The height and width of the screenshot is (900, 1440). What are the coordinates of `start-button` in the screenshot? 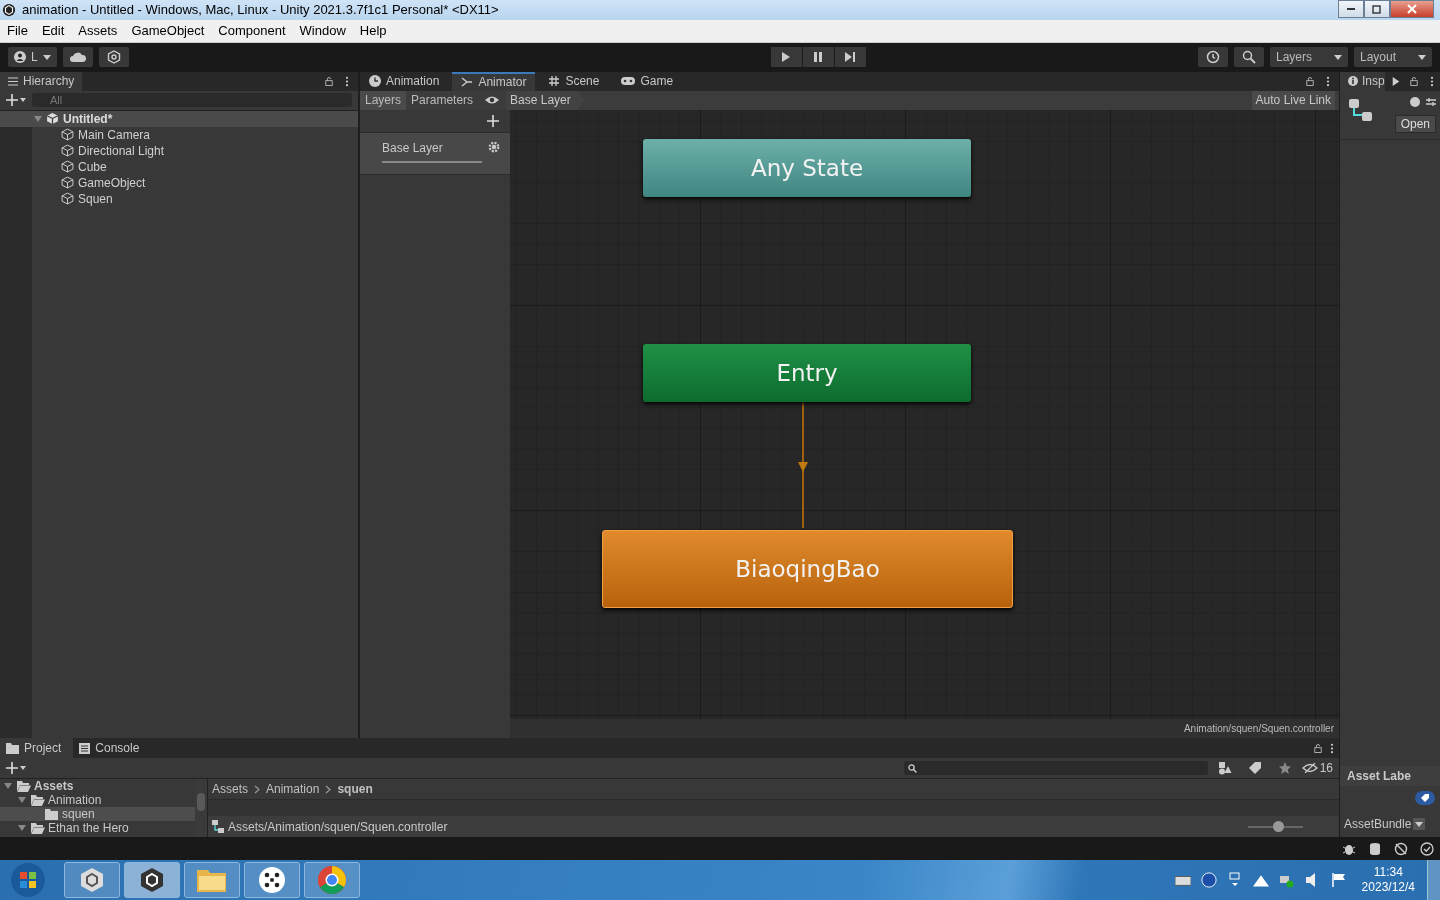 It's located at (28, 880).